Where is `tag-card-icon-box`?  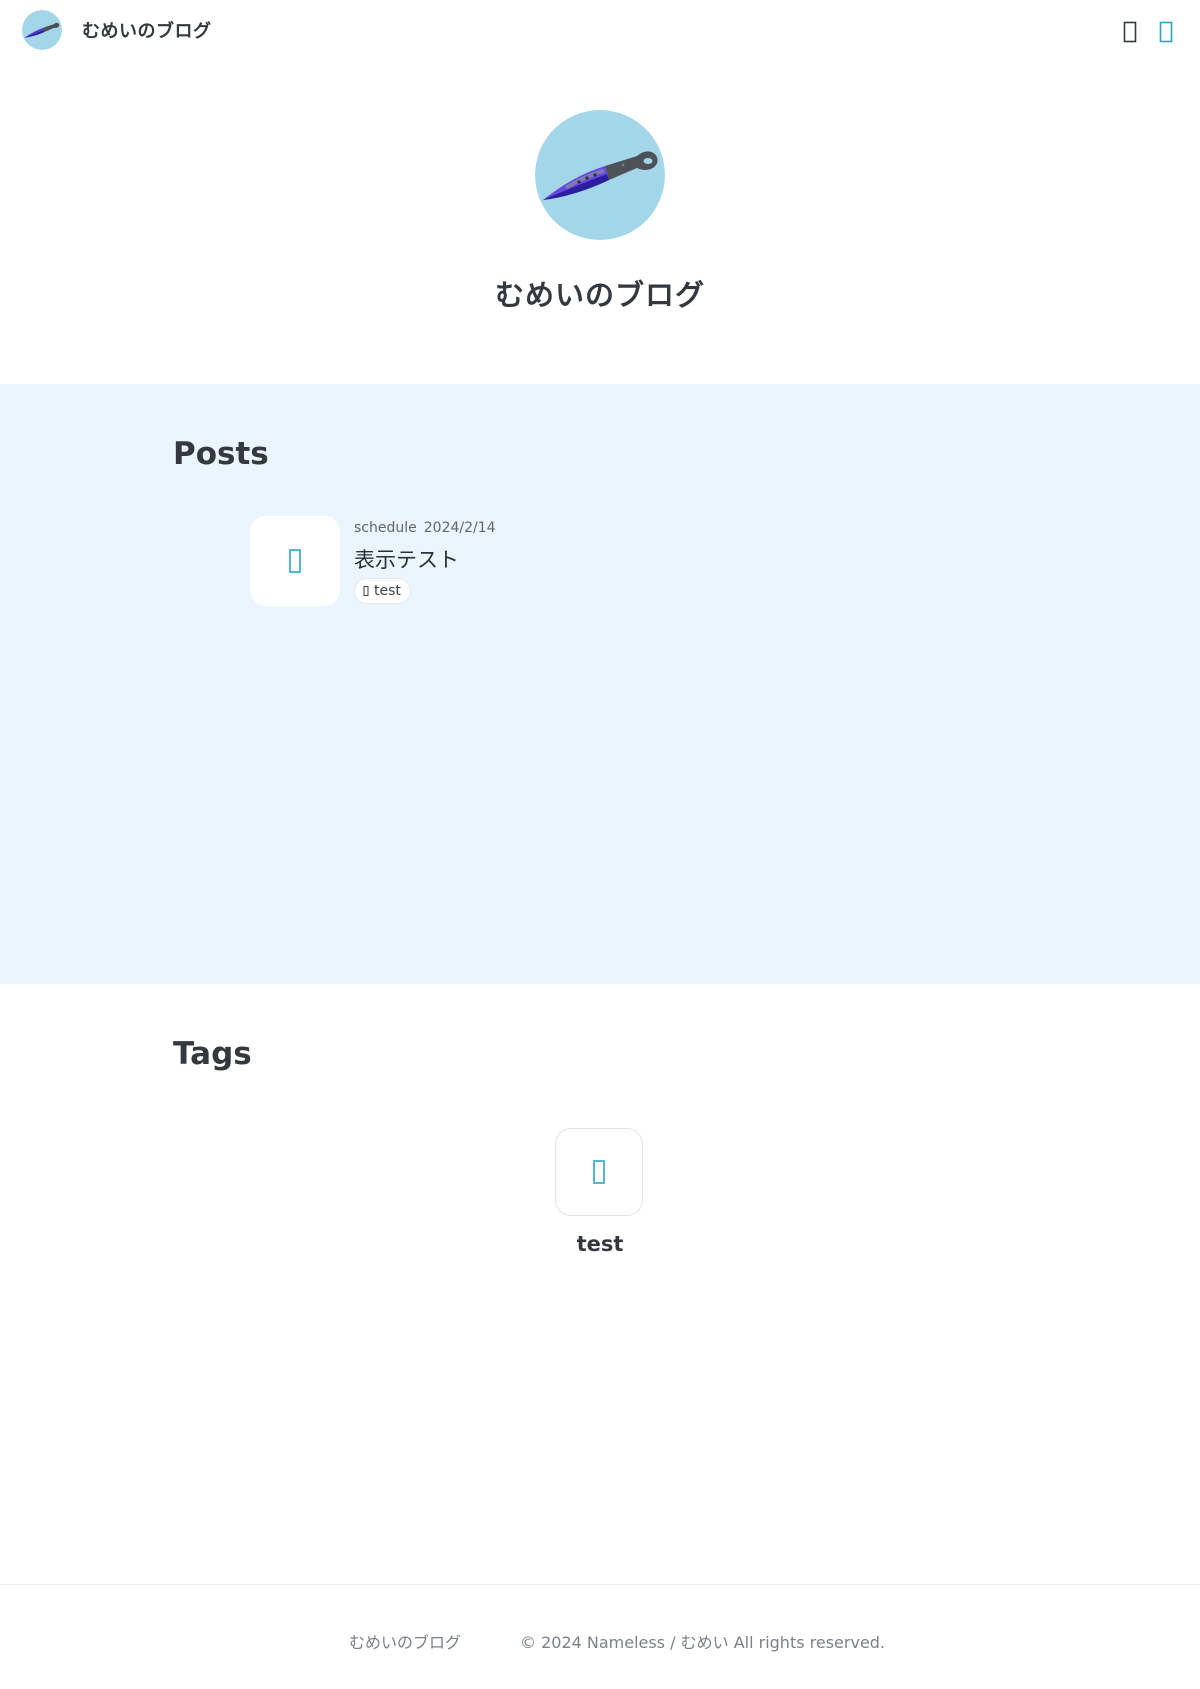 tag-card-icon-box is located at coordinates (599, 1172).